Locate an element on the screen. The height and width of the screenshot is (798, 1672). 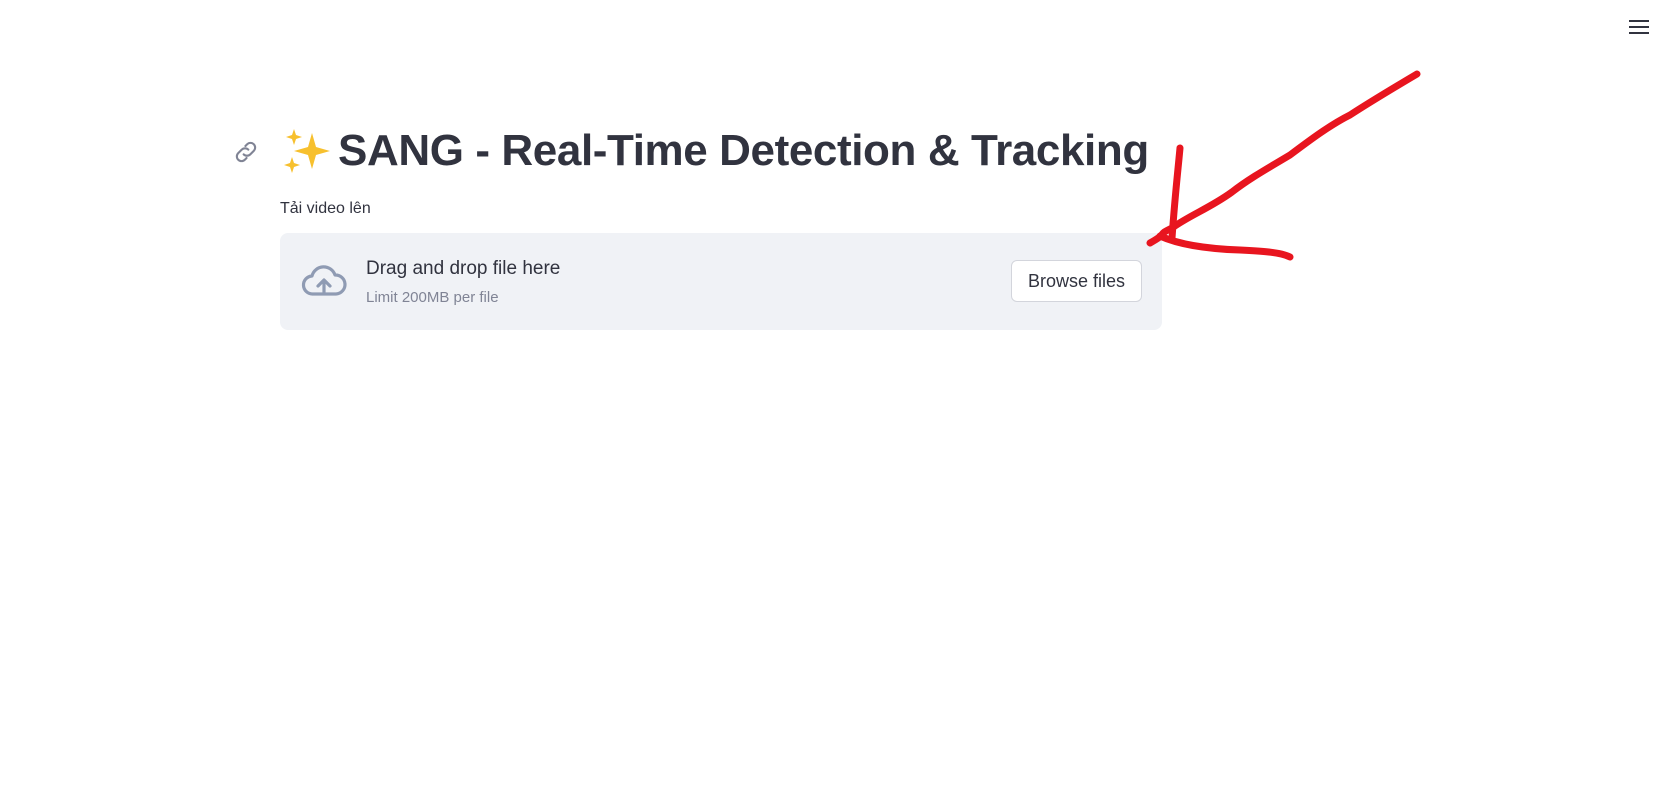
dropzone-instructions: Drag and drop file here is located at coordinates (463, 268).